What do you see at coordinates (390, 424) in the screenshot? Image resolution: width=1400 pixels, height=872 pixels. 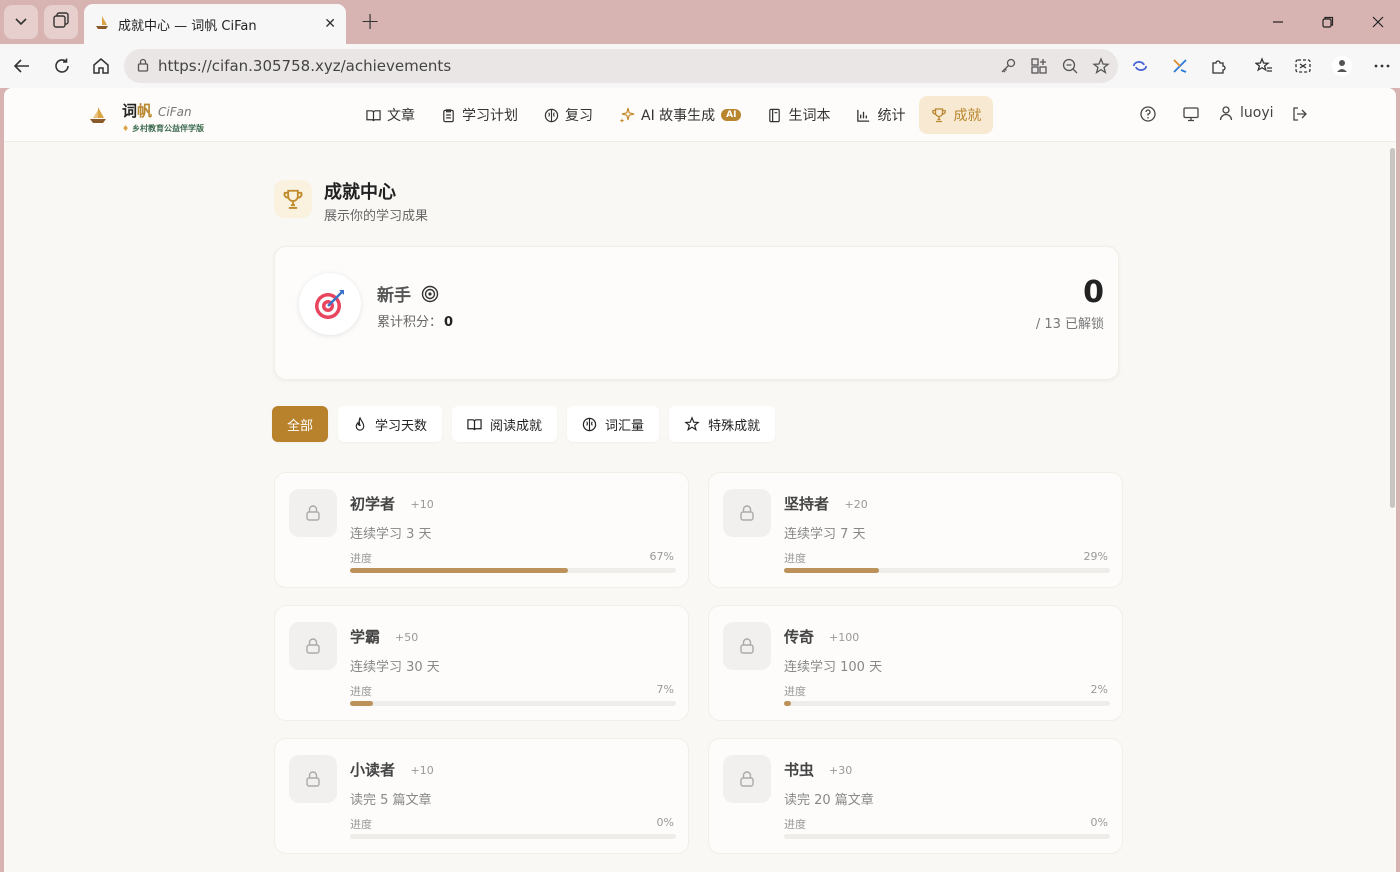 I see `filter-study-days: 学习天数` at bounding box center [390, 424].